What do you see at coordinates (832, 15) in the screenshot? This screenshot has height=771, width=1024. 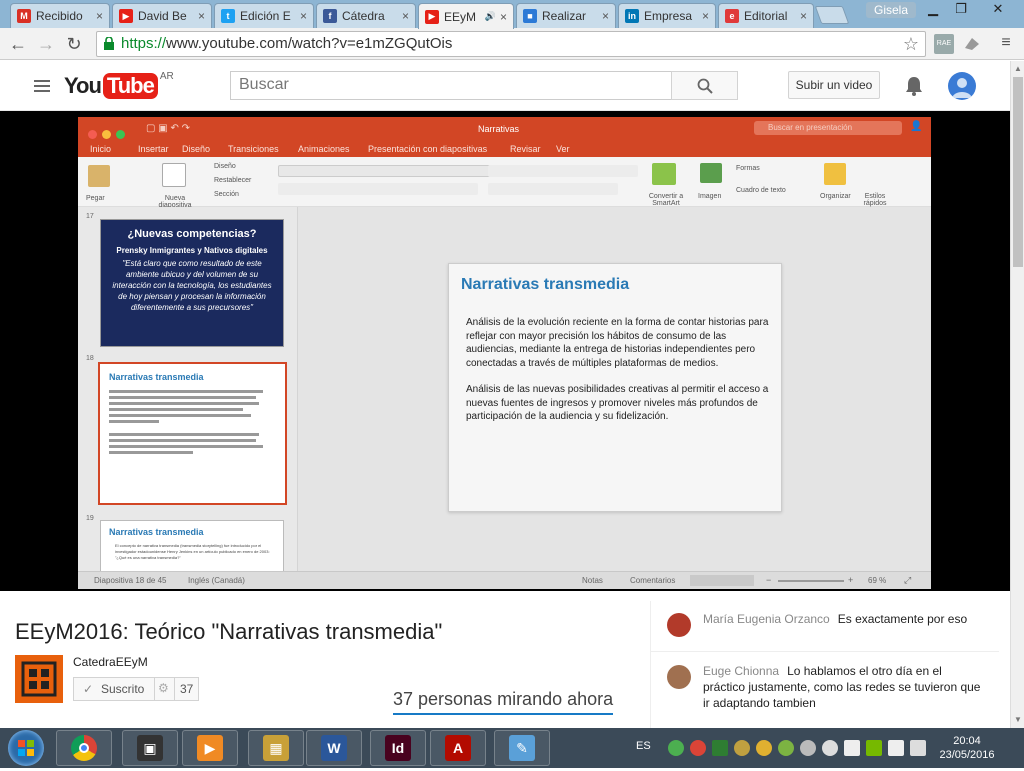 I see `new-tab-button` at bounding box center [832, 15].